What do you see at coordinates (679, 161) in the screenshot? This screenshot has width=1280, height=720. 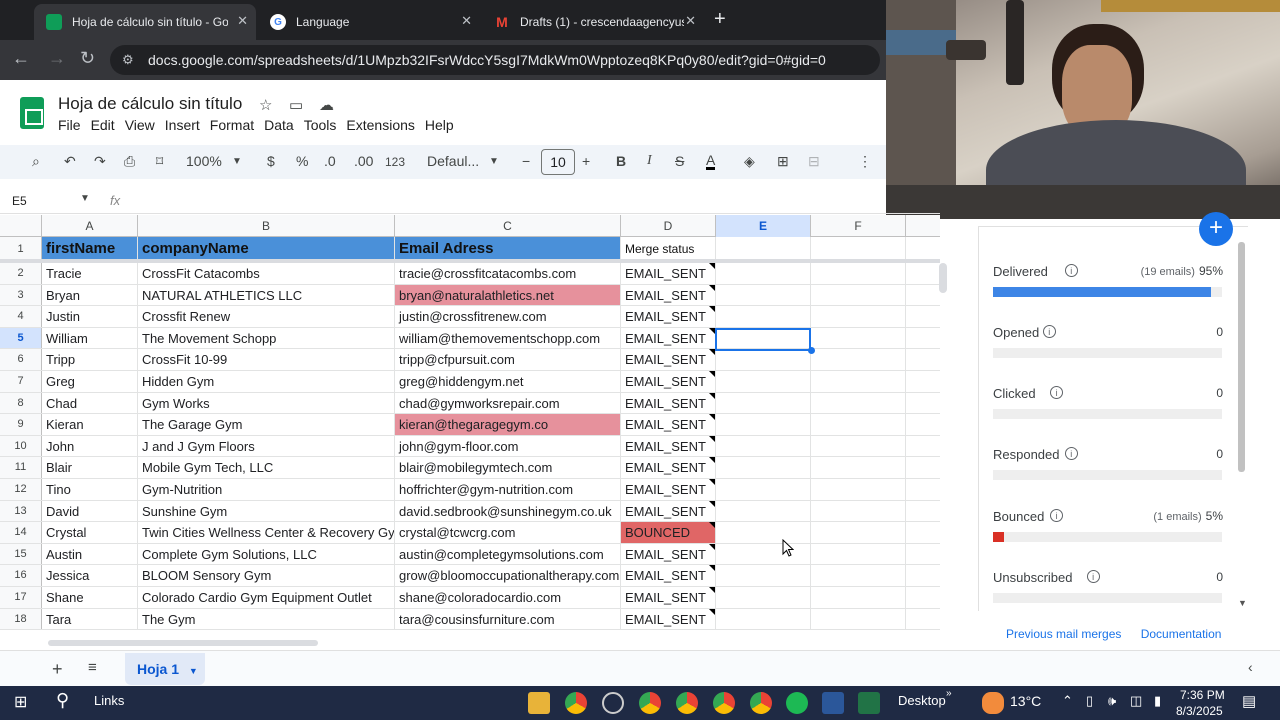 I see `strikethrough-icon: S` at bounding box center [679, 161].